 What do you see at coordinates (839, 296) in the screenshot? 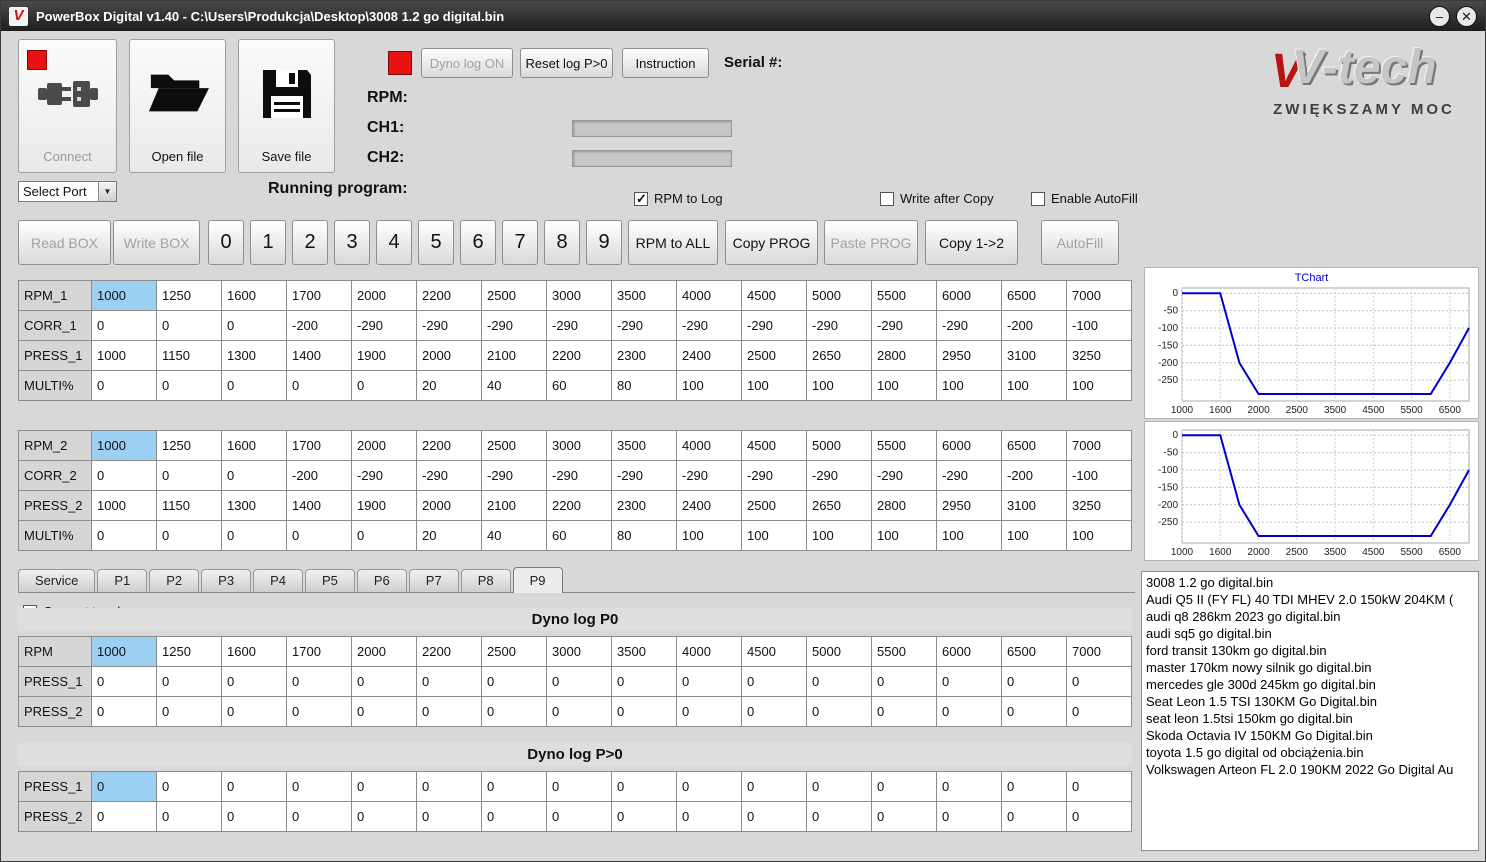
I see `table-cell: 5000` at bounding box center [839, 296].